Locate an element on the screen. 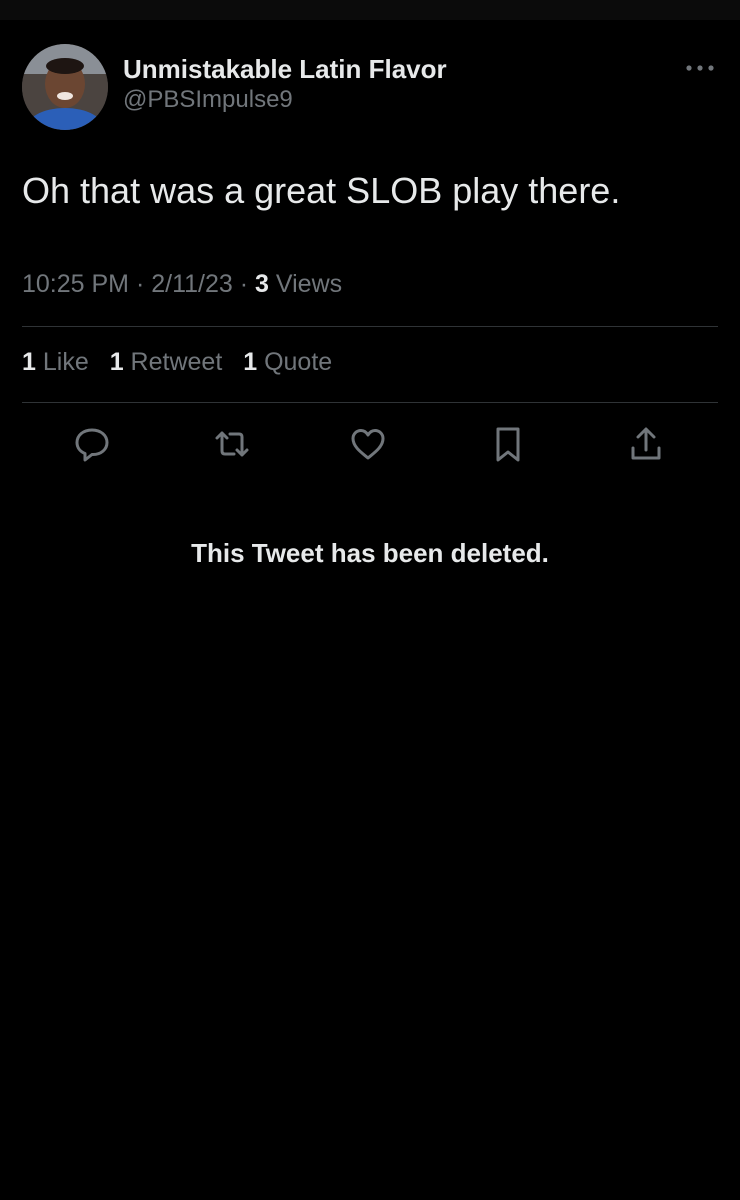  bookmark-button is located at coordinates (508, 444).